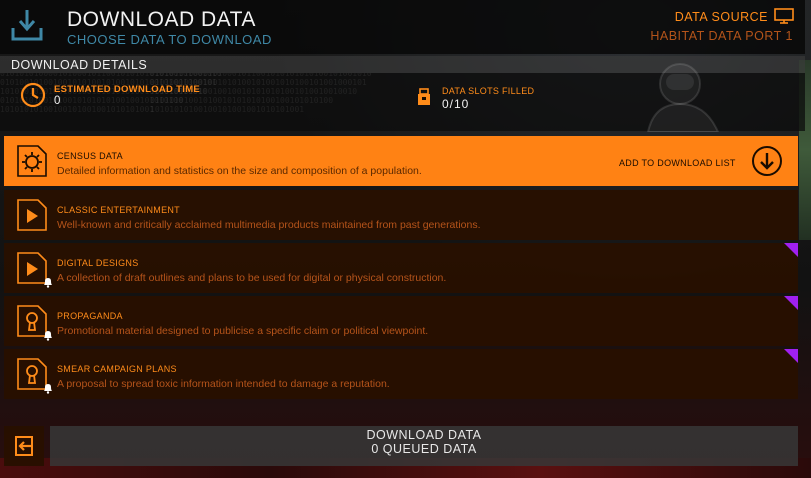  What do you see at coordinates (683, 97) in the screenshot?
I see `astronaut-silhouette` at bounding box center [683, 97].